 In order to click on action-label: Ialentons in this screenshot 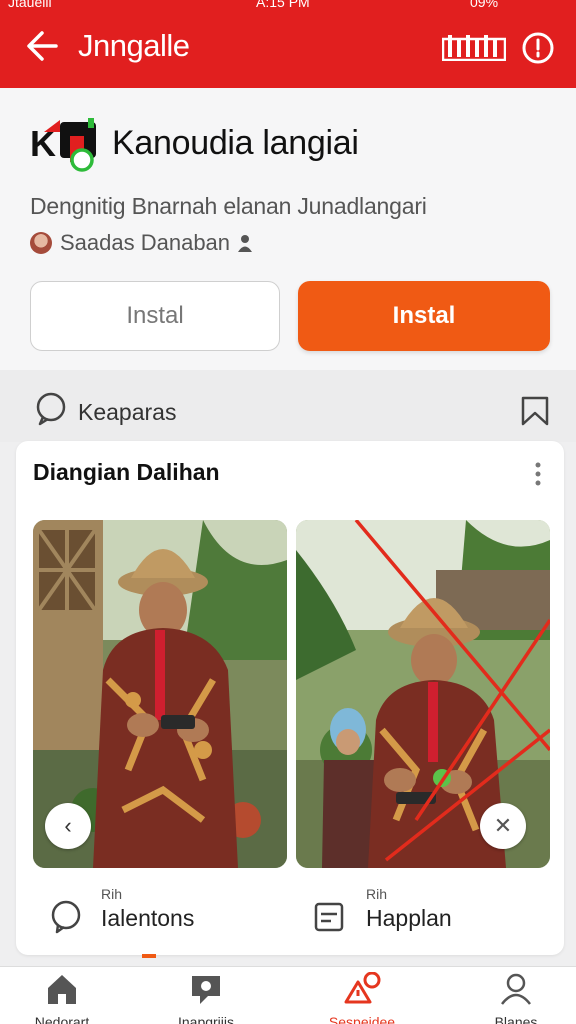, I will do `click(148, 918)`.